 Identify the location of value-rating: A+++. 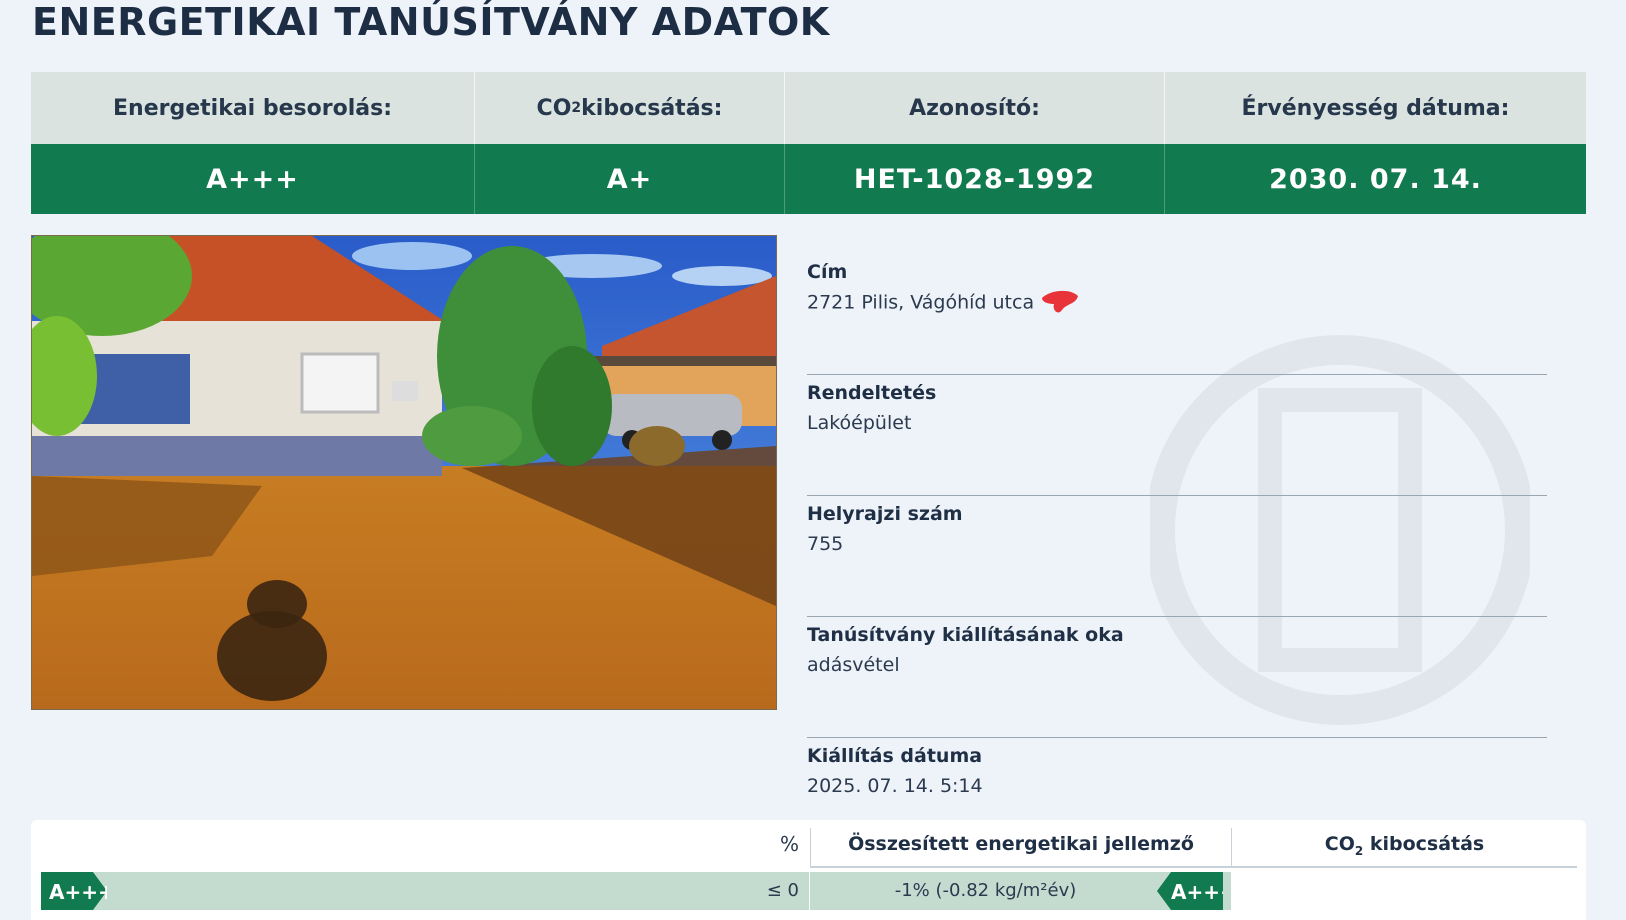
(253, 179).